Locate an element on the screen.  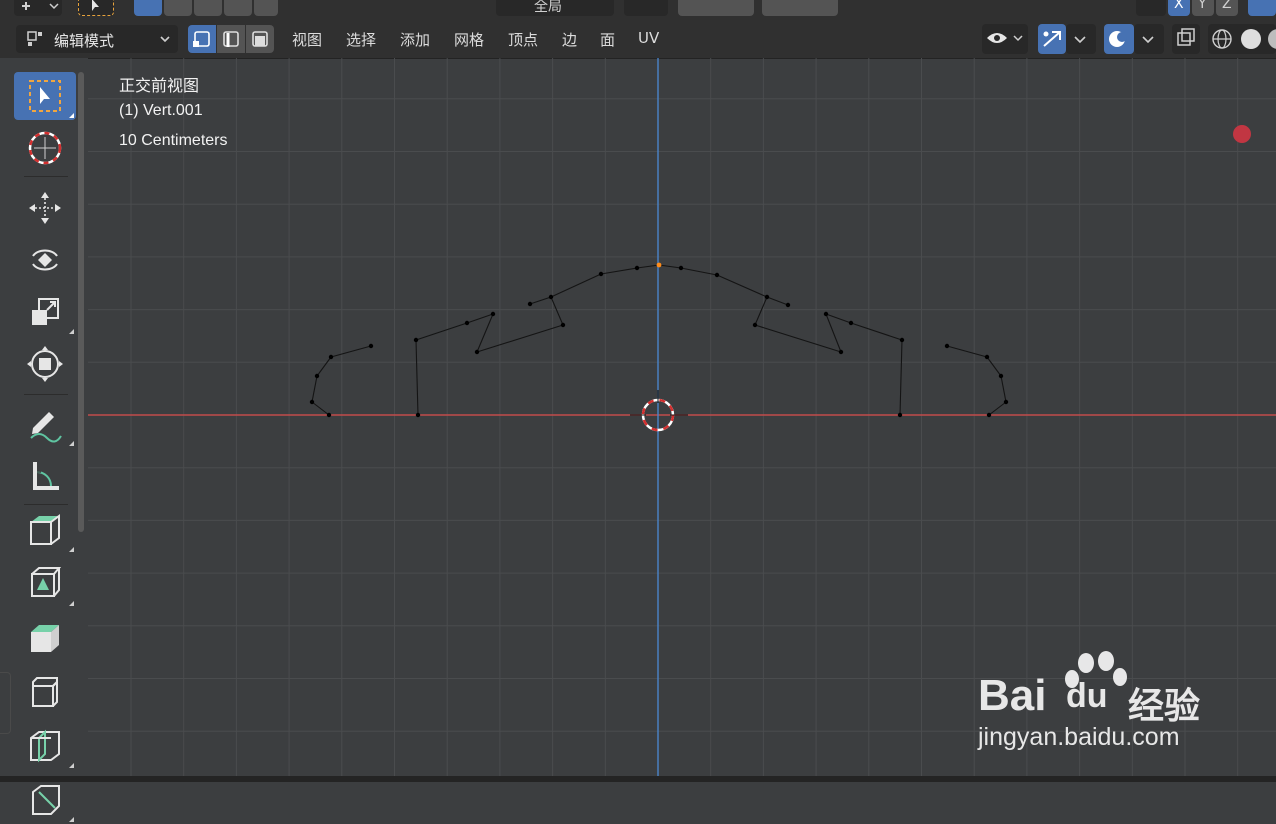
editor-type-icon is located at coordinates (40, 6).